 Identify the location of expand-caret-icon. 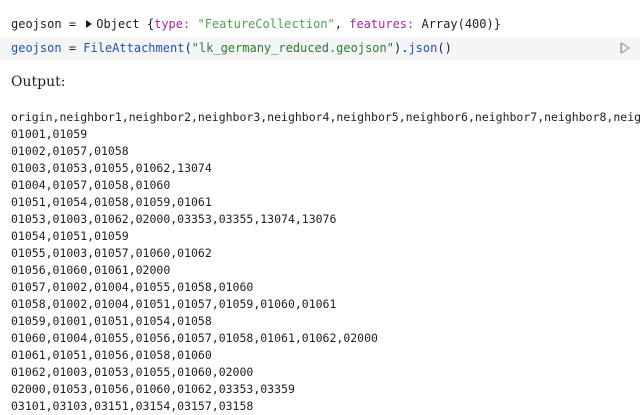
(89, 24).